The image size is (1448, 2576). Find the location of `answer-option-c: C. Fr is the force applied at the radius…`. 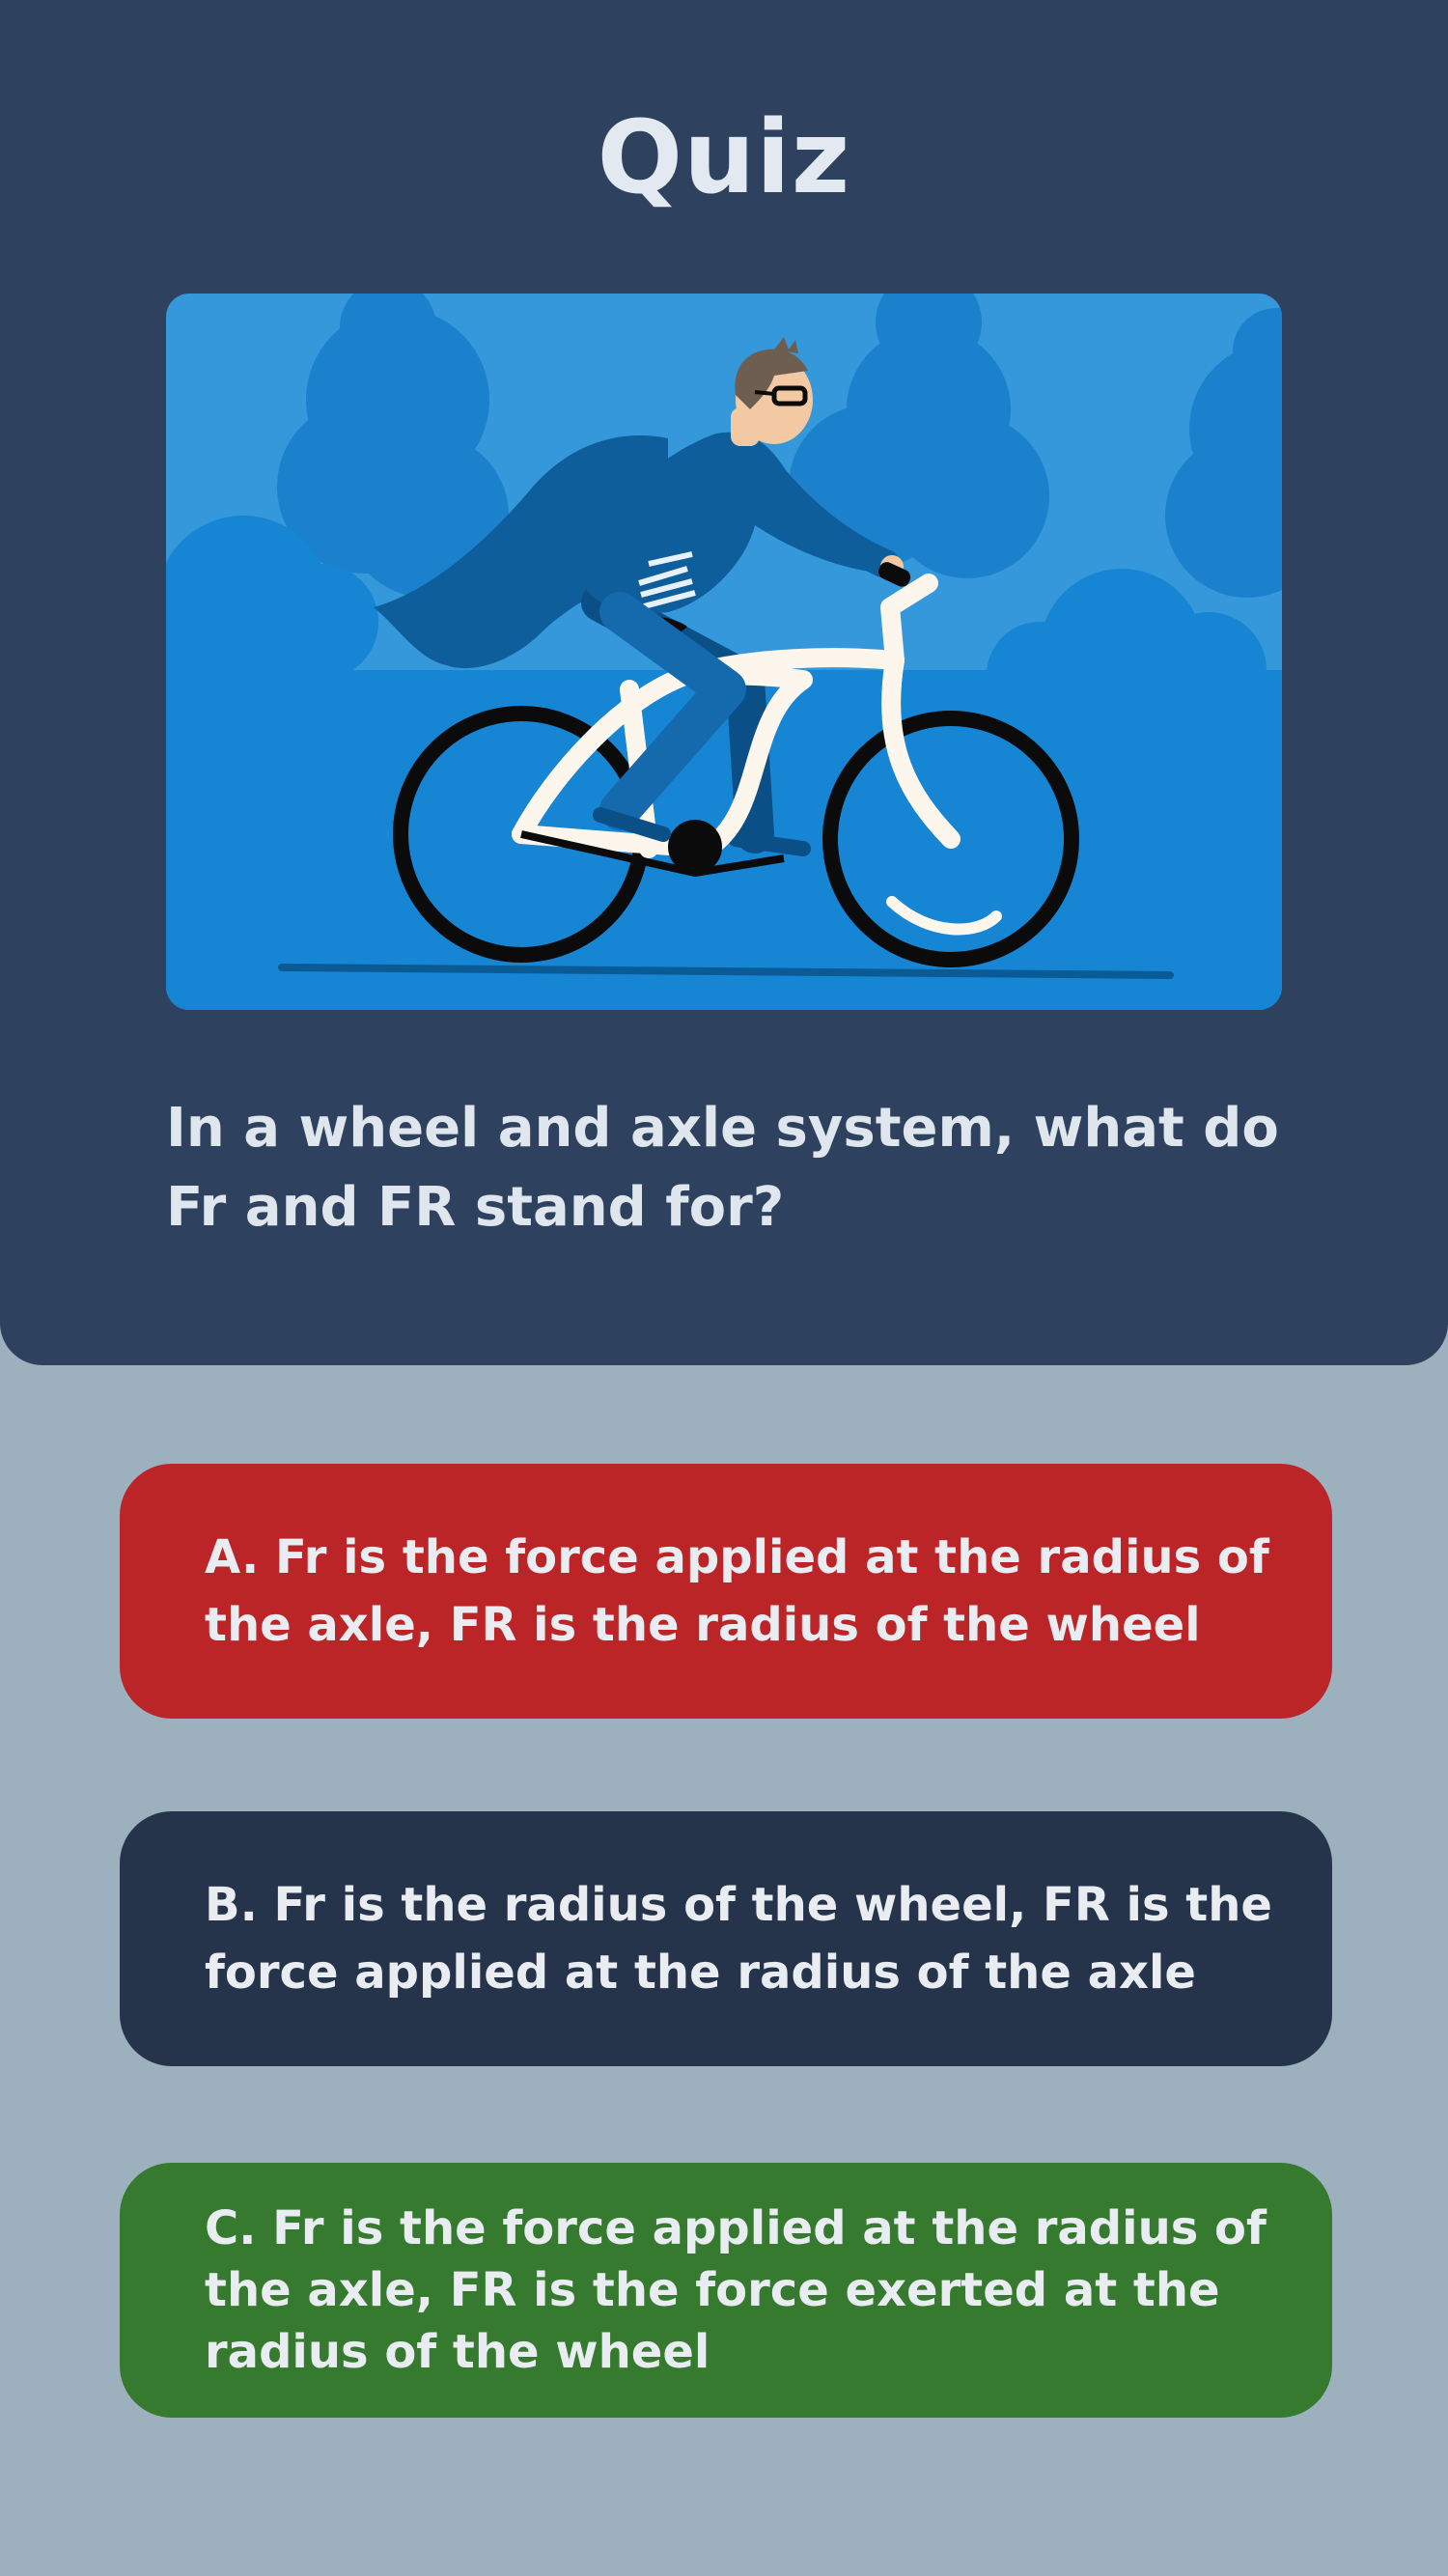

answer-option-c: C. Fr is the force applied at the radius… is located at coordinates (726, 2290).